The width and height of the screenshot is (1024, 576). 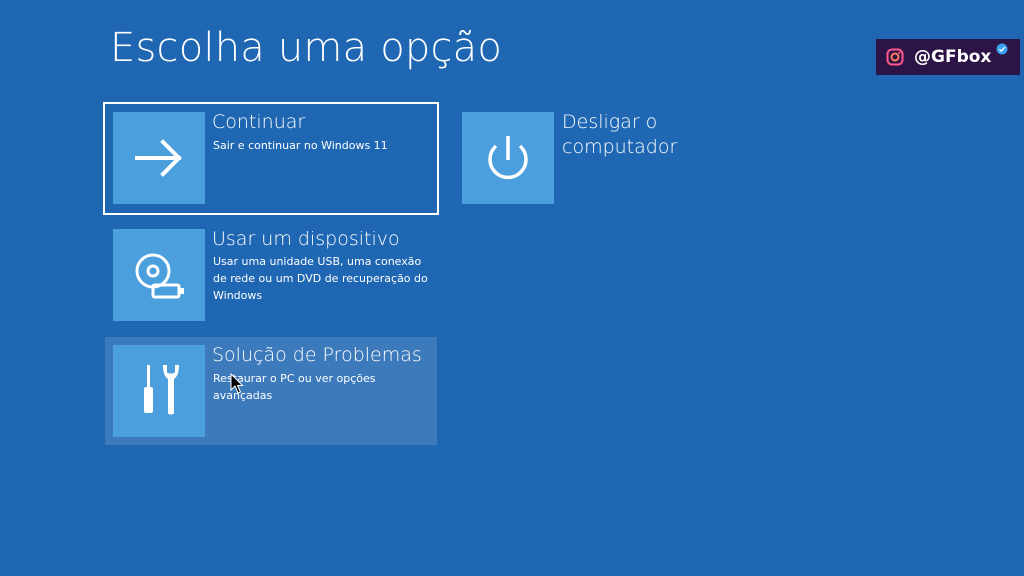 I want to click on continue-tile, so click(x=159, y=158).